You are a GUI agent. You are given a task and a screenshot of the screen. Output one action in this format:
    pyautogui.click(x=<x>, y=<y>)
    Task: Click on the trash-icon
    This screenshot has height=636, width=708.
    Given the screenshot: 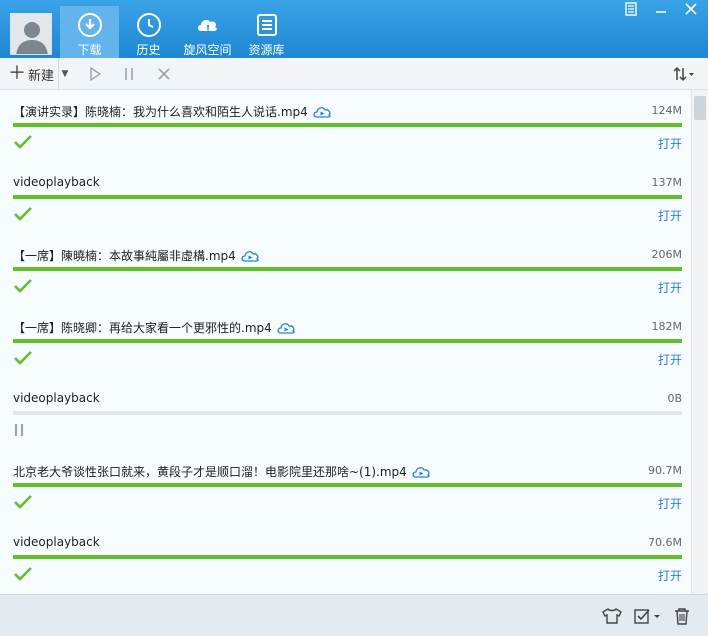 What is the action you would take?
    pyautogui.click(x=682, y=616)
    